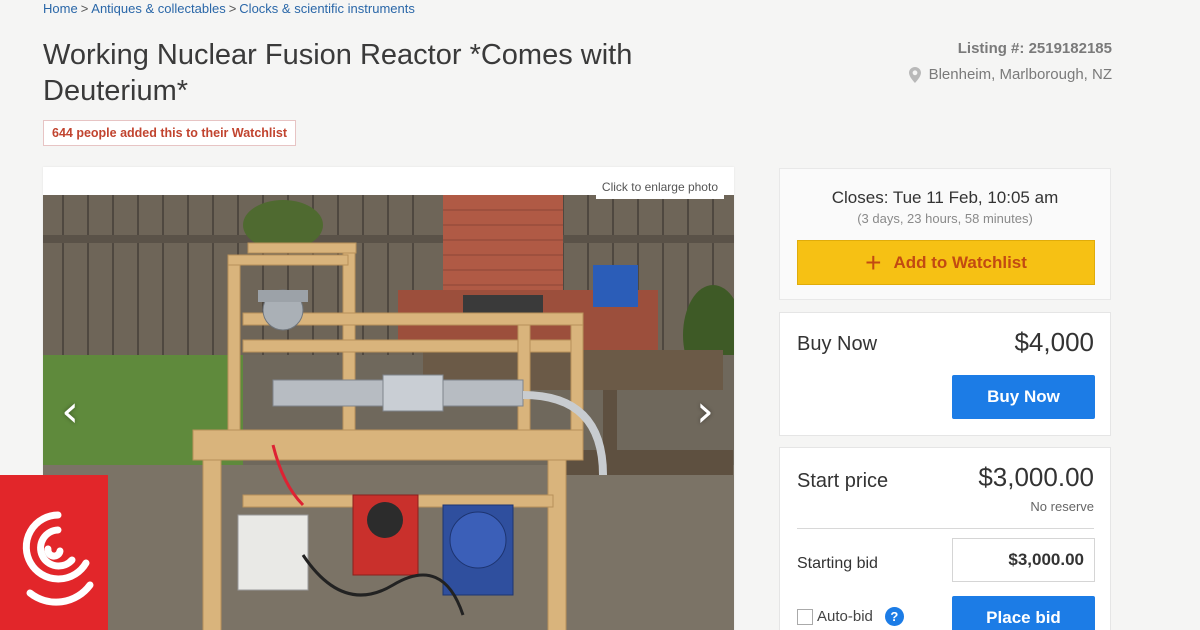 This screenshot has width=1200, height=630. I want to click on breadcrumb-home-link: Home, so click(60, 8).